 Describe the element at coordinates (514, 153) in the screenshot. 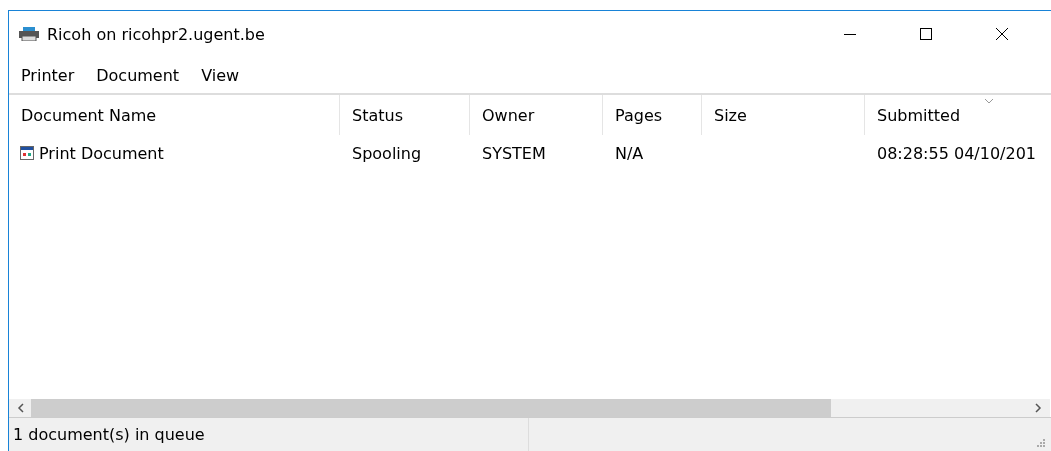

I see `table-cell: SYSTEM` at that location.